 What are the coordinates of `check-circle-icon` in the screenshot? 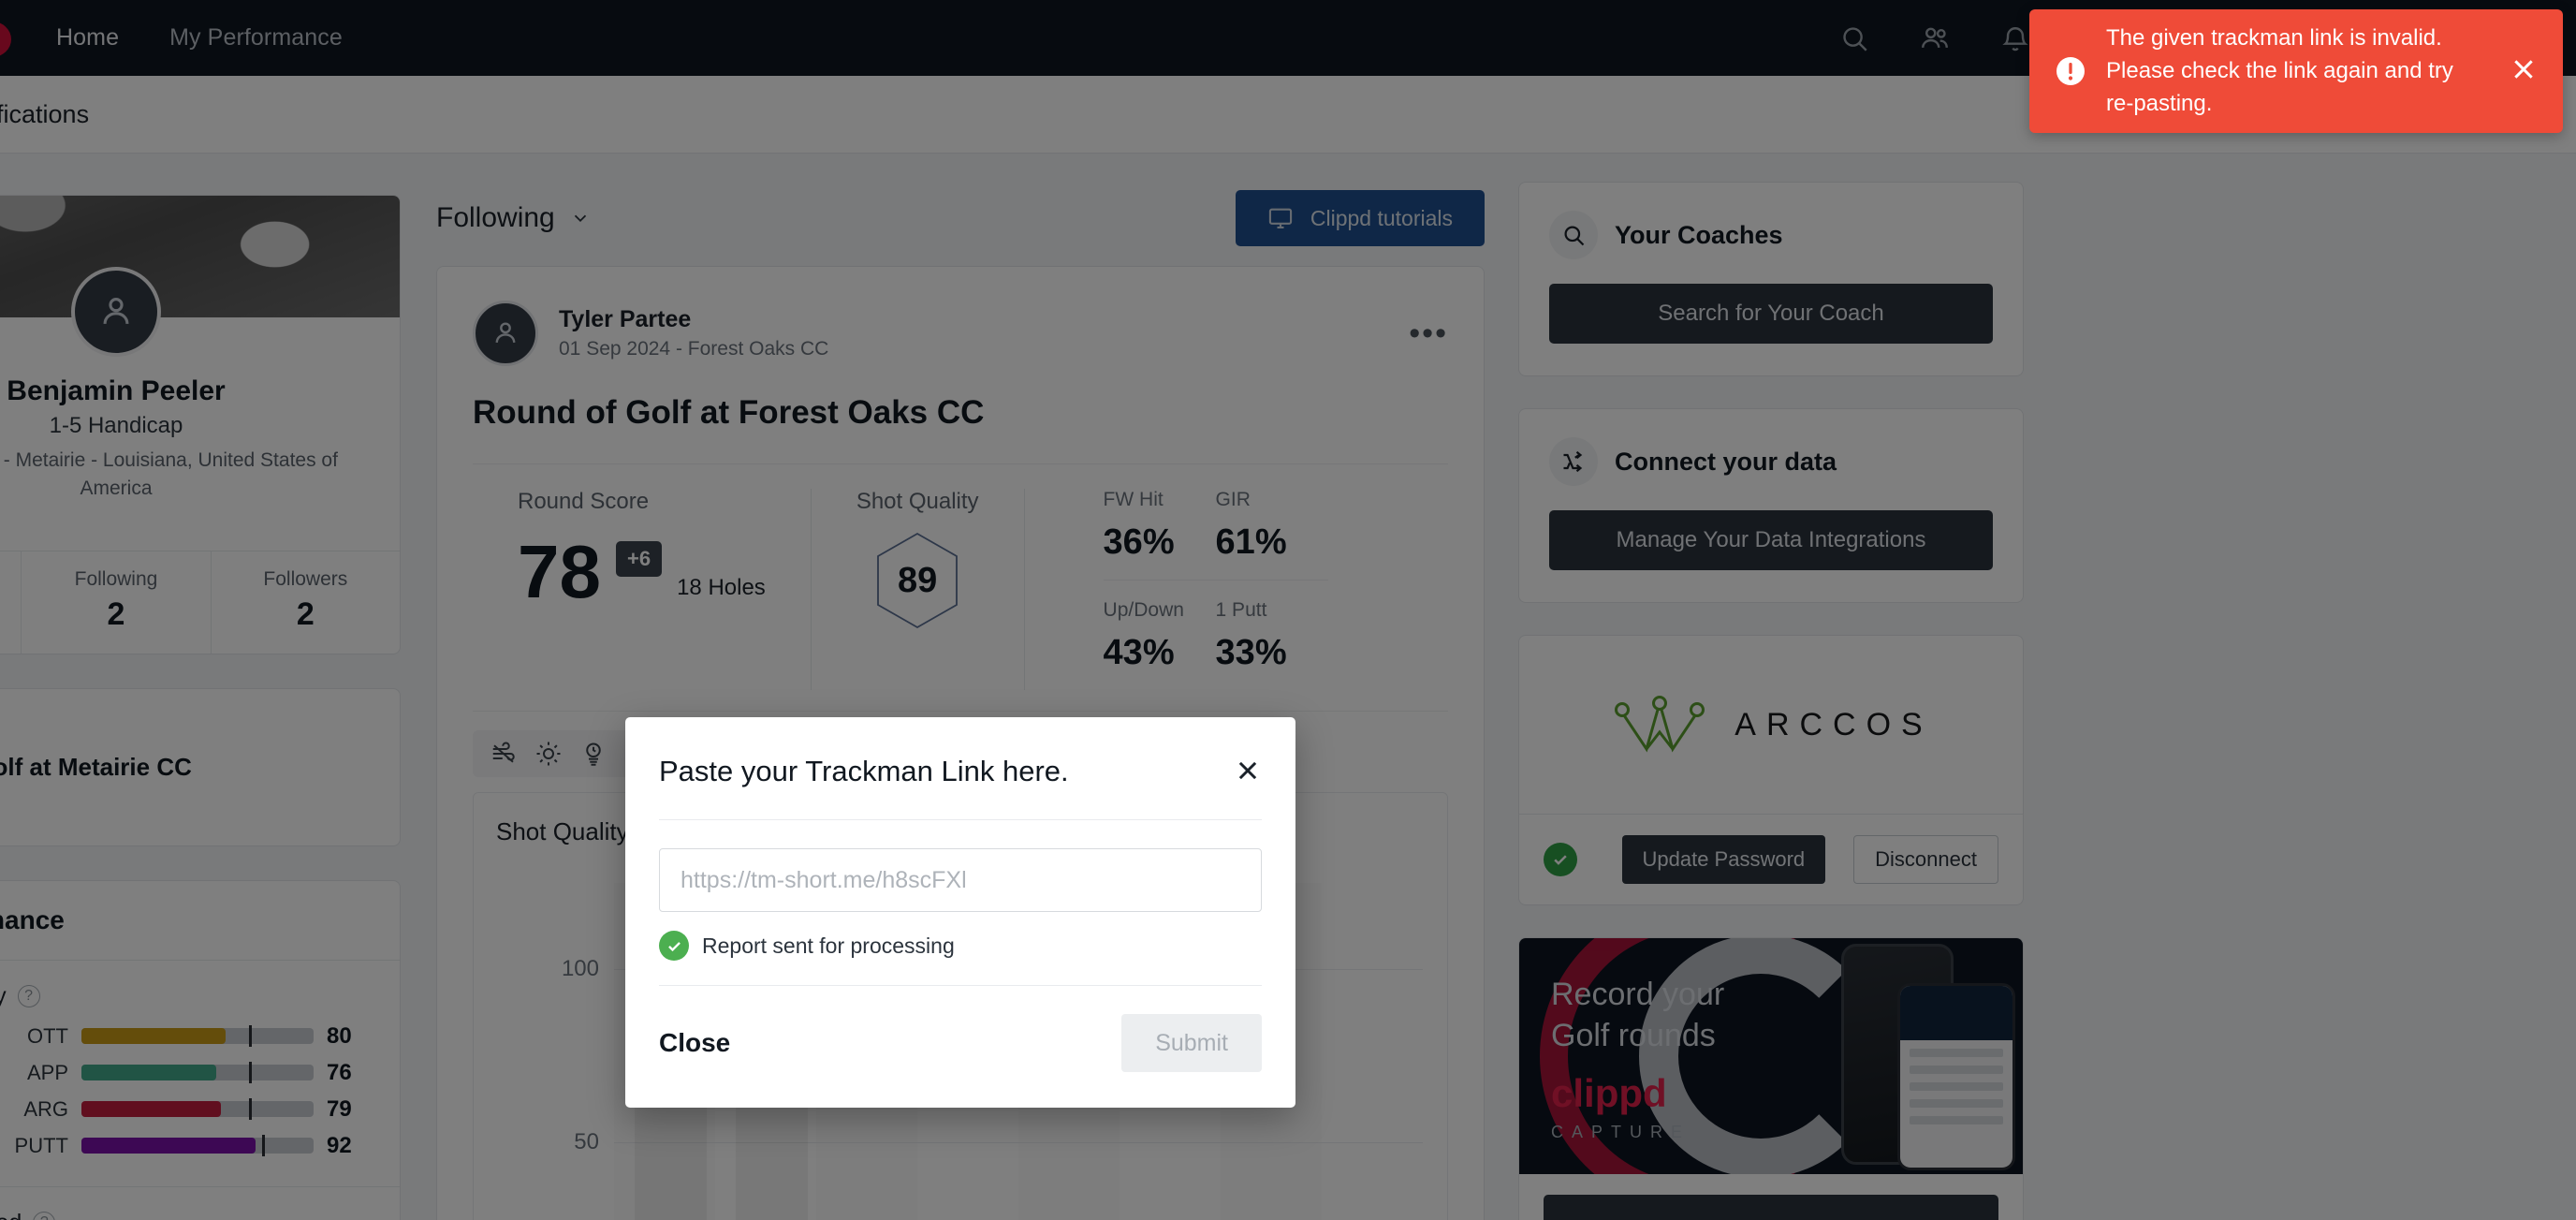 It's located at (674, 946).